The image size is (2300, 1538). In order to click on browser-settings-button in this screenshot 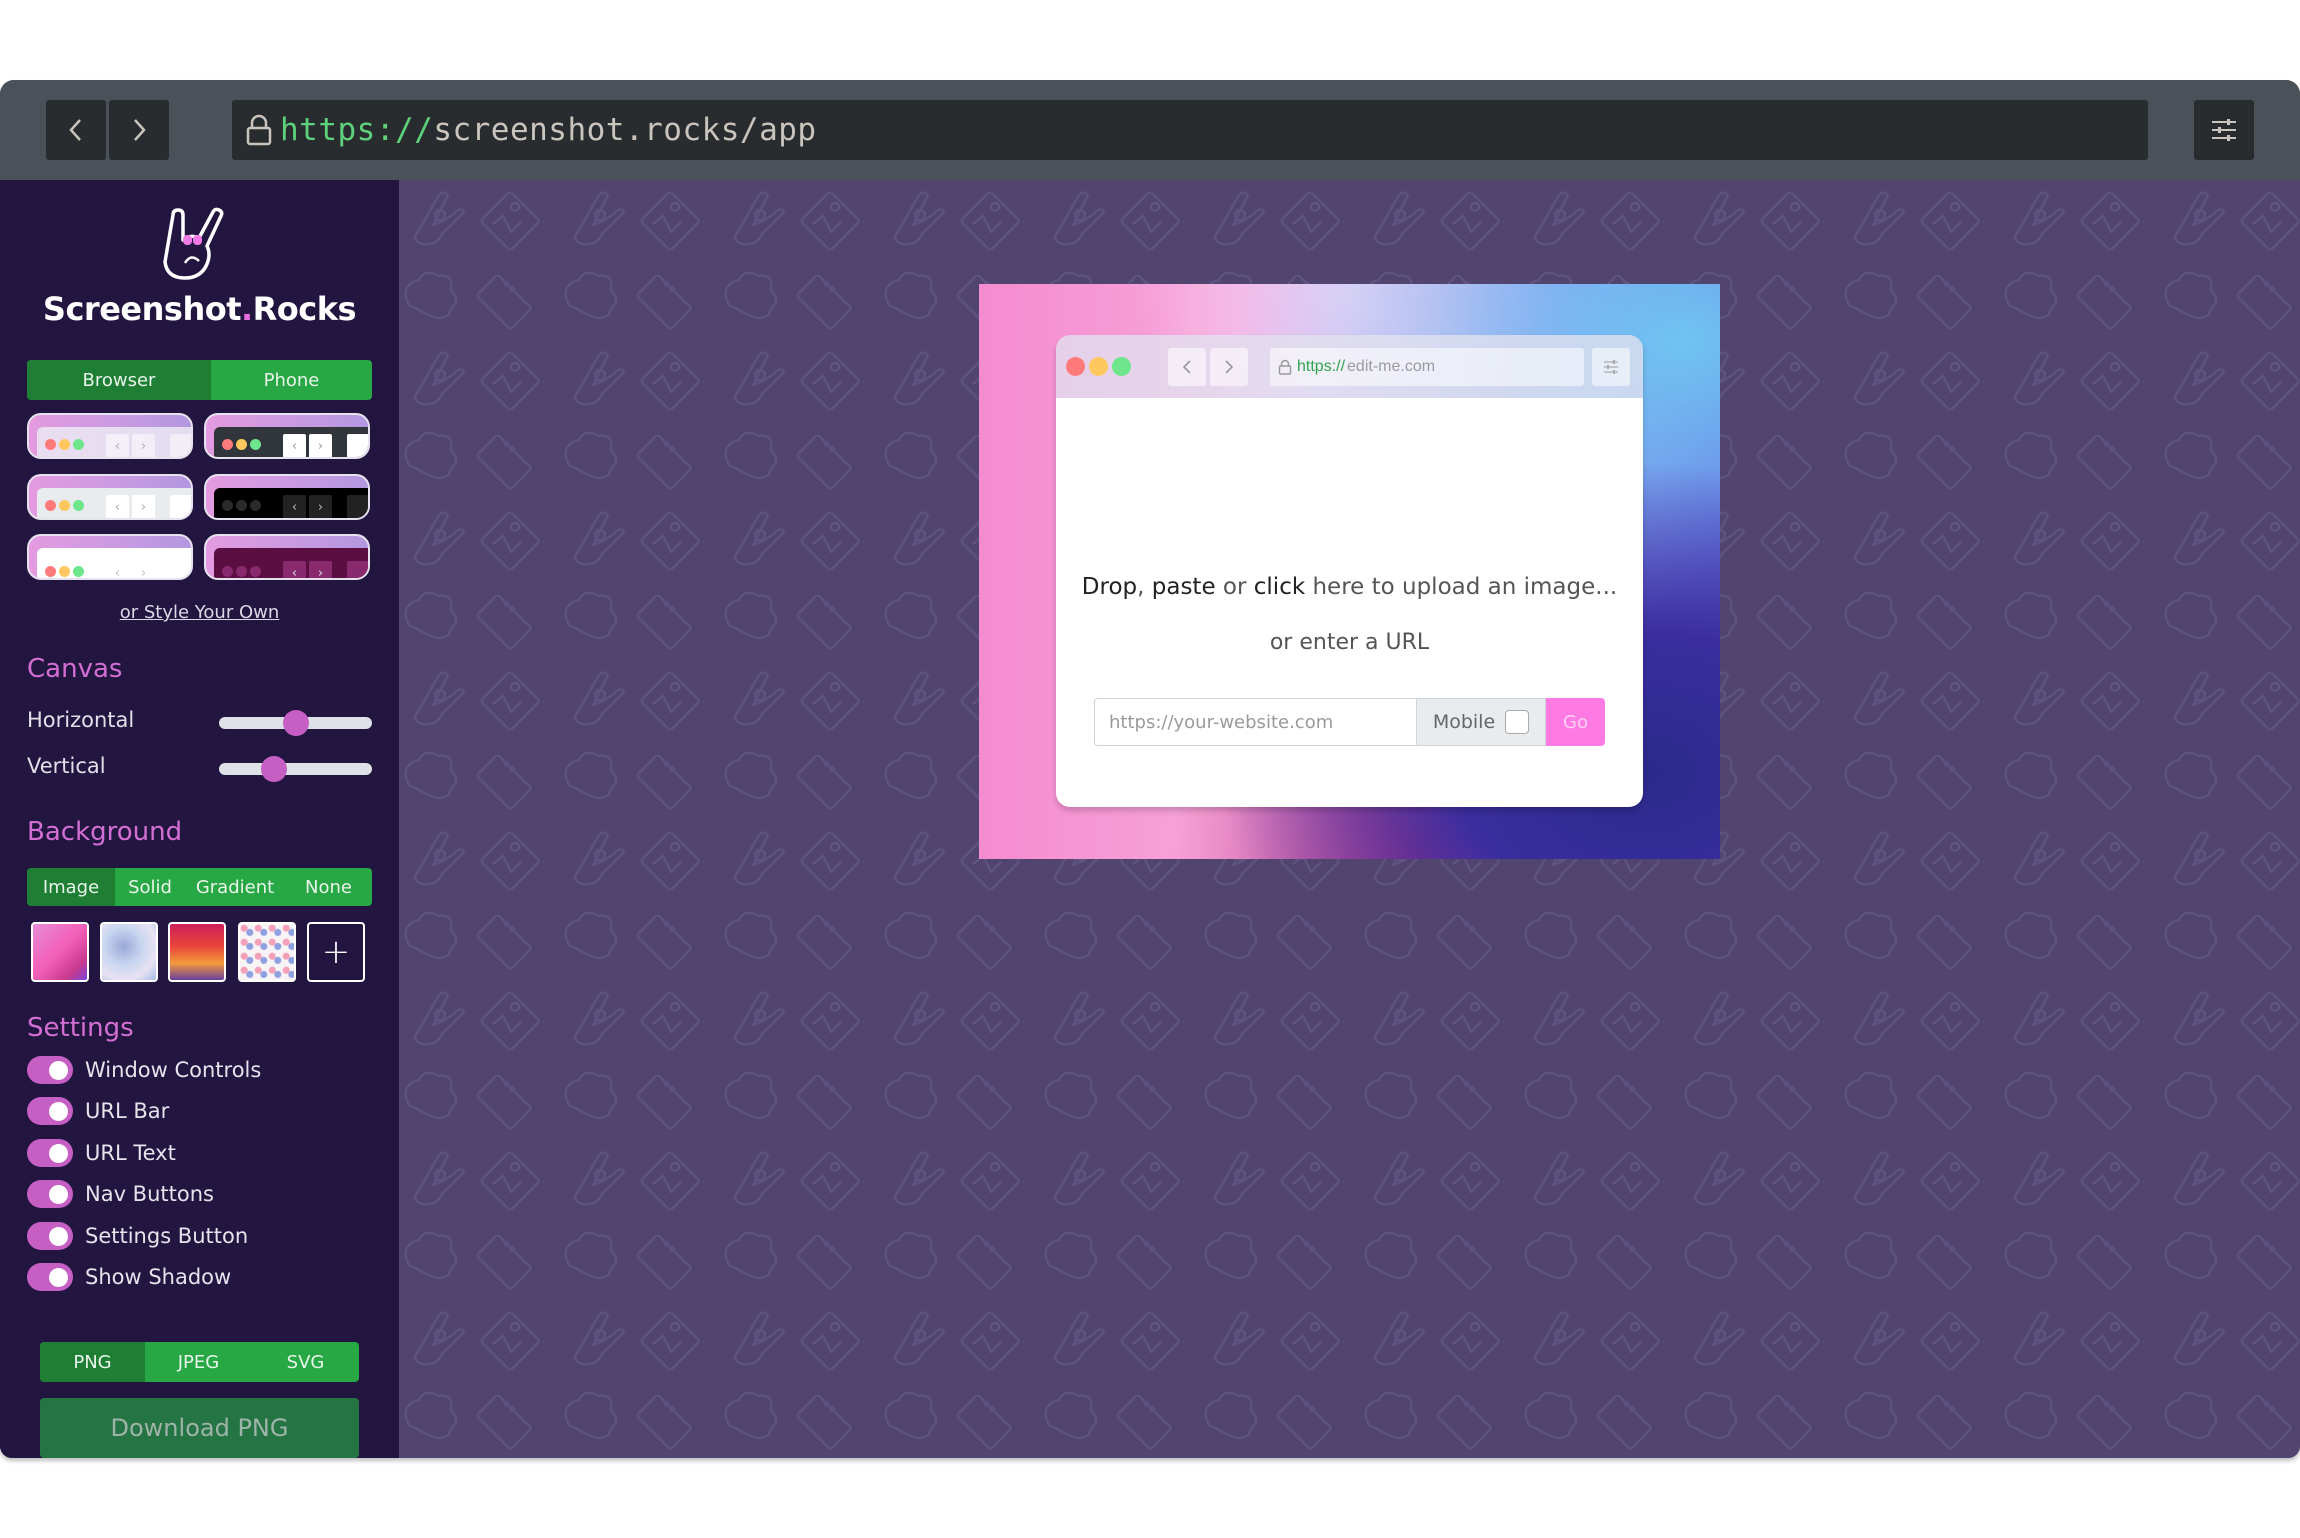, I will do `click(2224, 130)`.